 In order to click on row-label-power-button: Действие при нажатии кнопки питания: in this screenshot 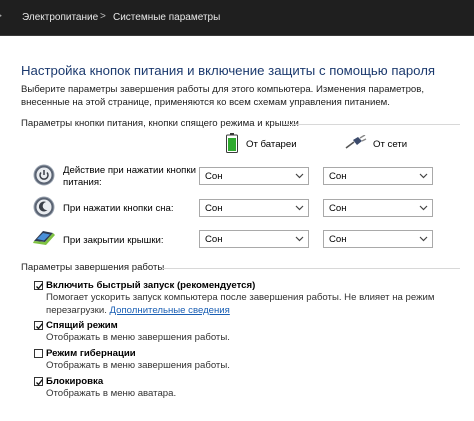, I will do `click(129, 176)`.